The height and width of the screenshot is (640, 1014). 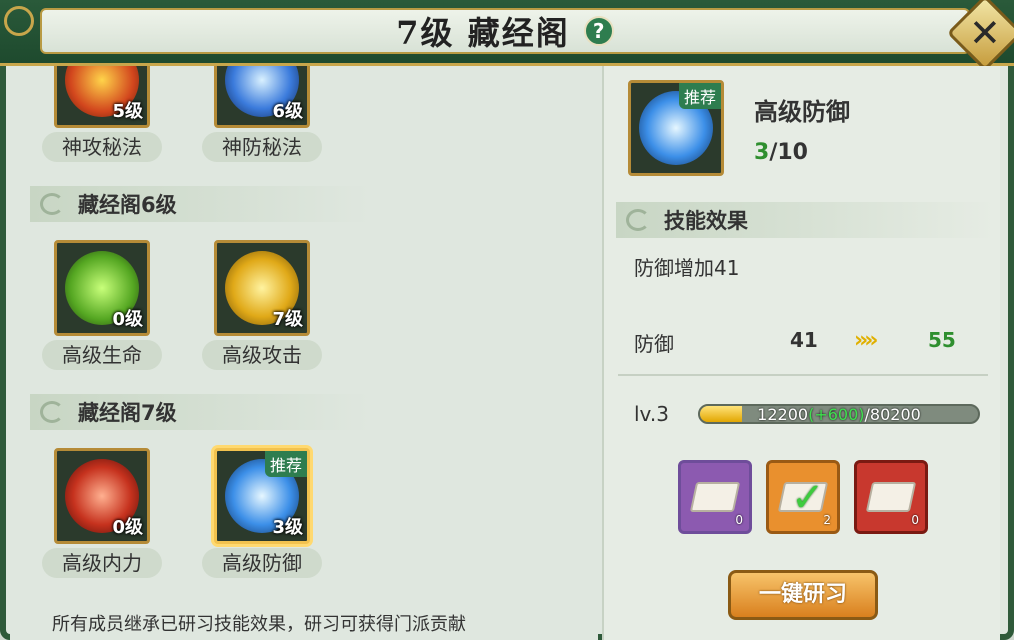 I want to click on skill-name: 神攻秘法, so click(x=102, y=147).